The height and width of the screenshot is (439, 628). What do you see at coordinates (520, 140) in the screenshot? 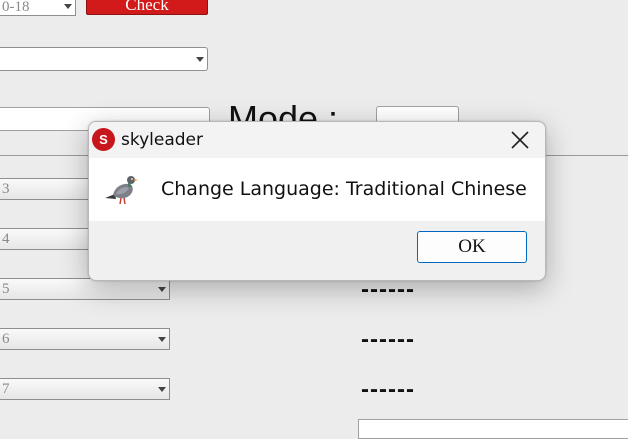
I see `close-icon` at bounding box center [520, 140].